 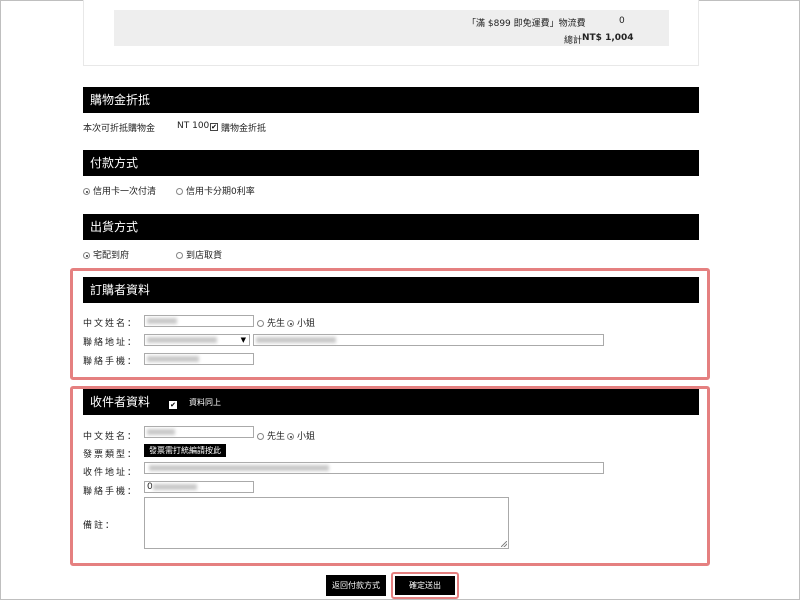 What do you see at coordinates (391, 163) in the screenshot?
I see `payment-section-header: 付款方式` at bounding box center [391, 163].